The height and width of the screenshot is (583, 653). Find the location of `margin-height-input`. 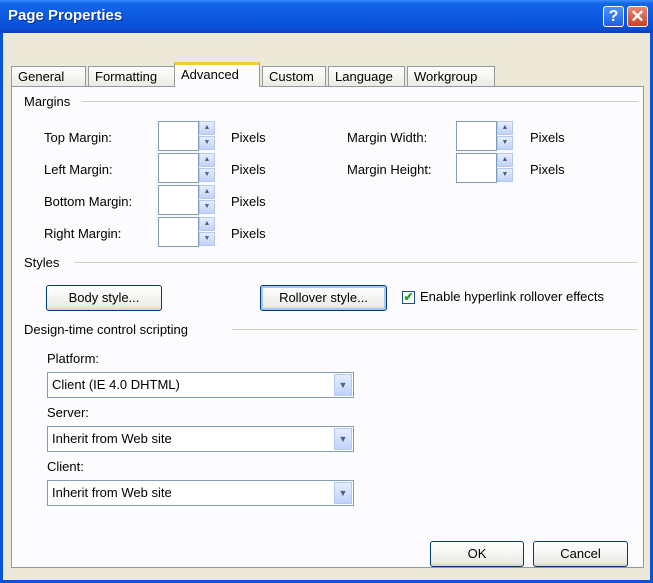

margin-height-input is located at coordinates (476, 168).